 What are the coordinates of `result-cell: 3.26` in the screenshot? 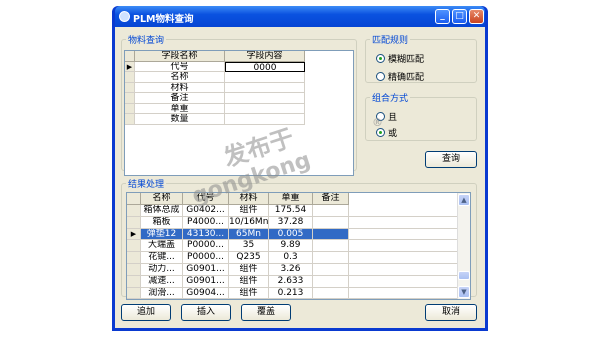 It's located at (291, 270).